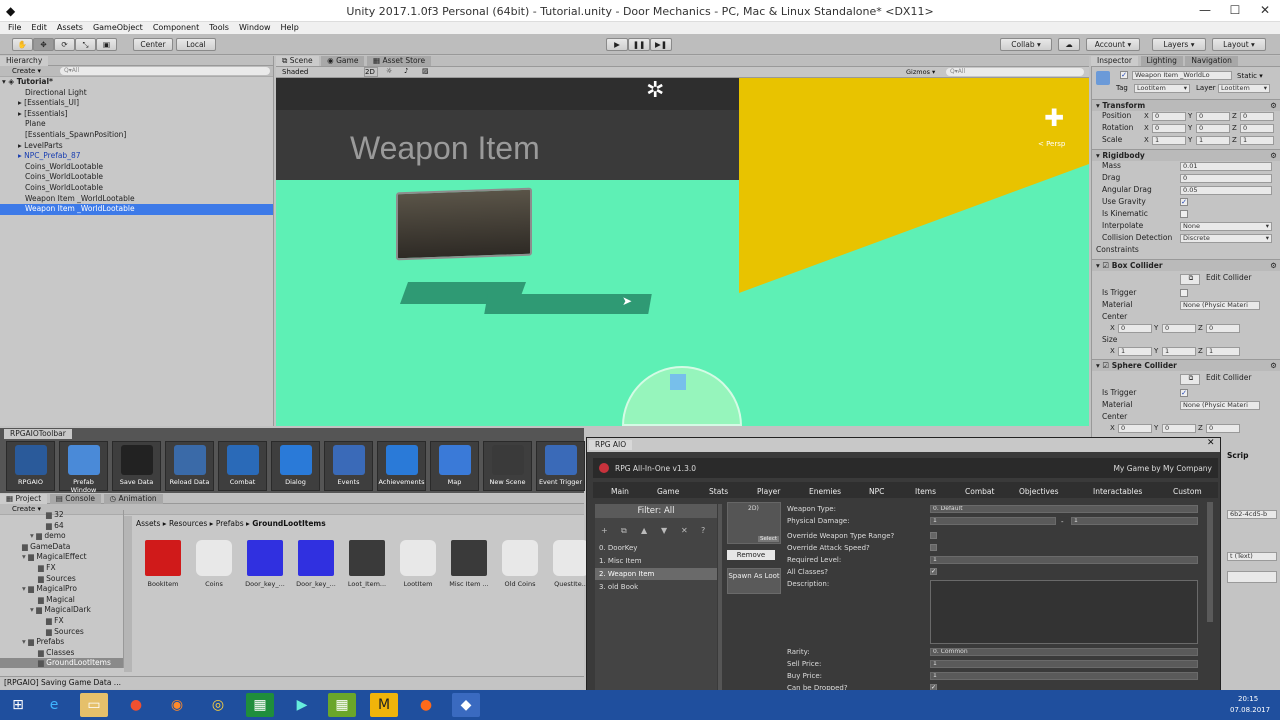  Describe the element at coordinates (1161, 61) in the screenshot. I see `tab-lighting: Lighting` at that location.